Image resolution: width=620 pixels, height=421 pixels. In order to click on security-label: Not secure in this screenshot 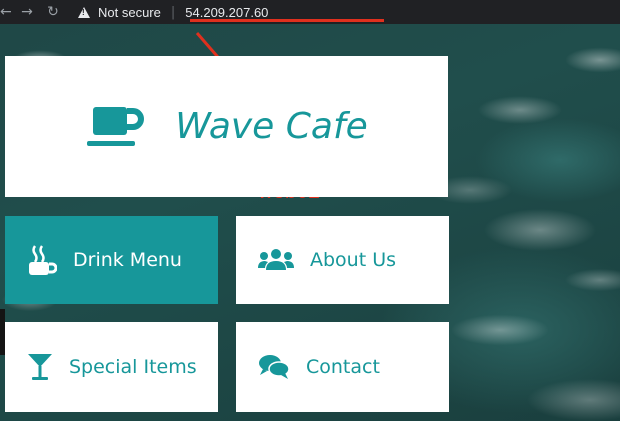, I will do `click(129, 12)`.